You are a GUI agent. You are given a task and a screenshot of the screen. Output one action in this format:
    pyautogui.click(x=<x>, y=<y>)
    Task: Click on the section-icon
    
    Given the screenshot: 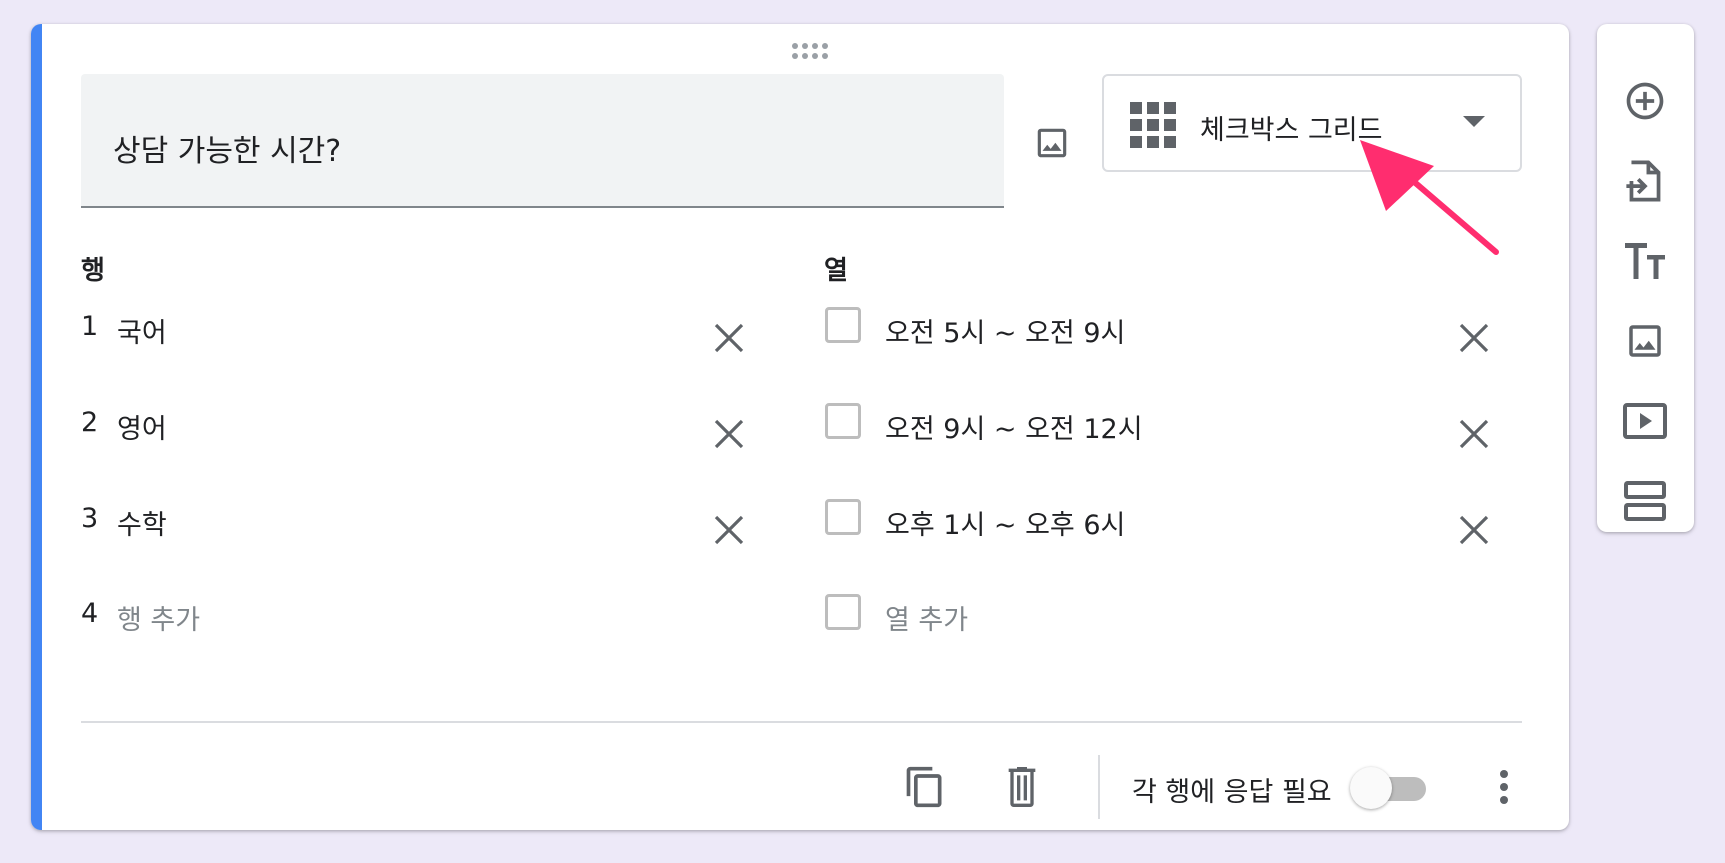 What is the action you would take?
    pyautogui.click(x=1645, y=501)
    